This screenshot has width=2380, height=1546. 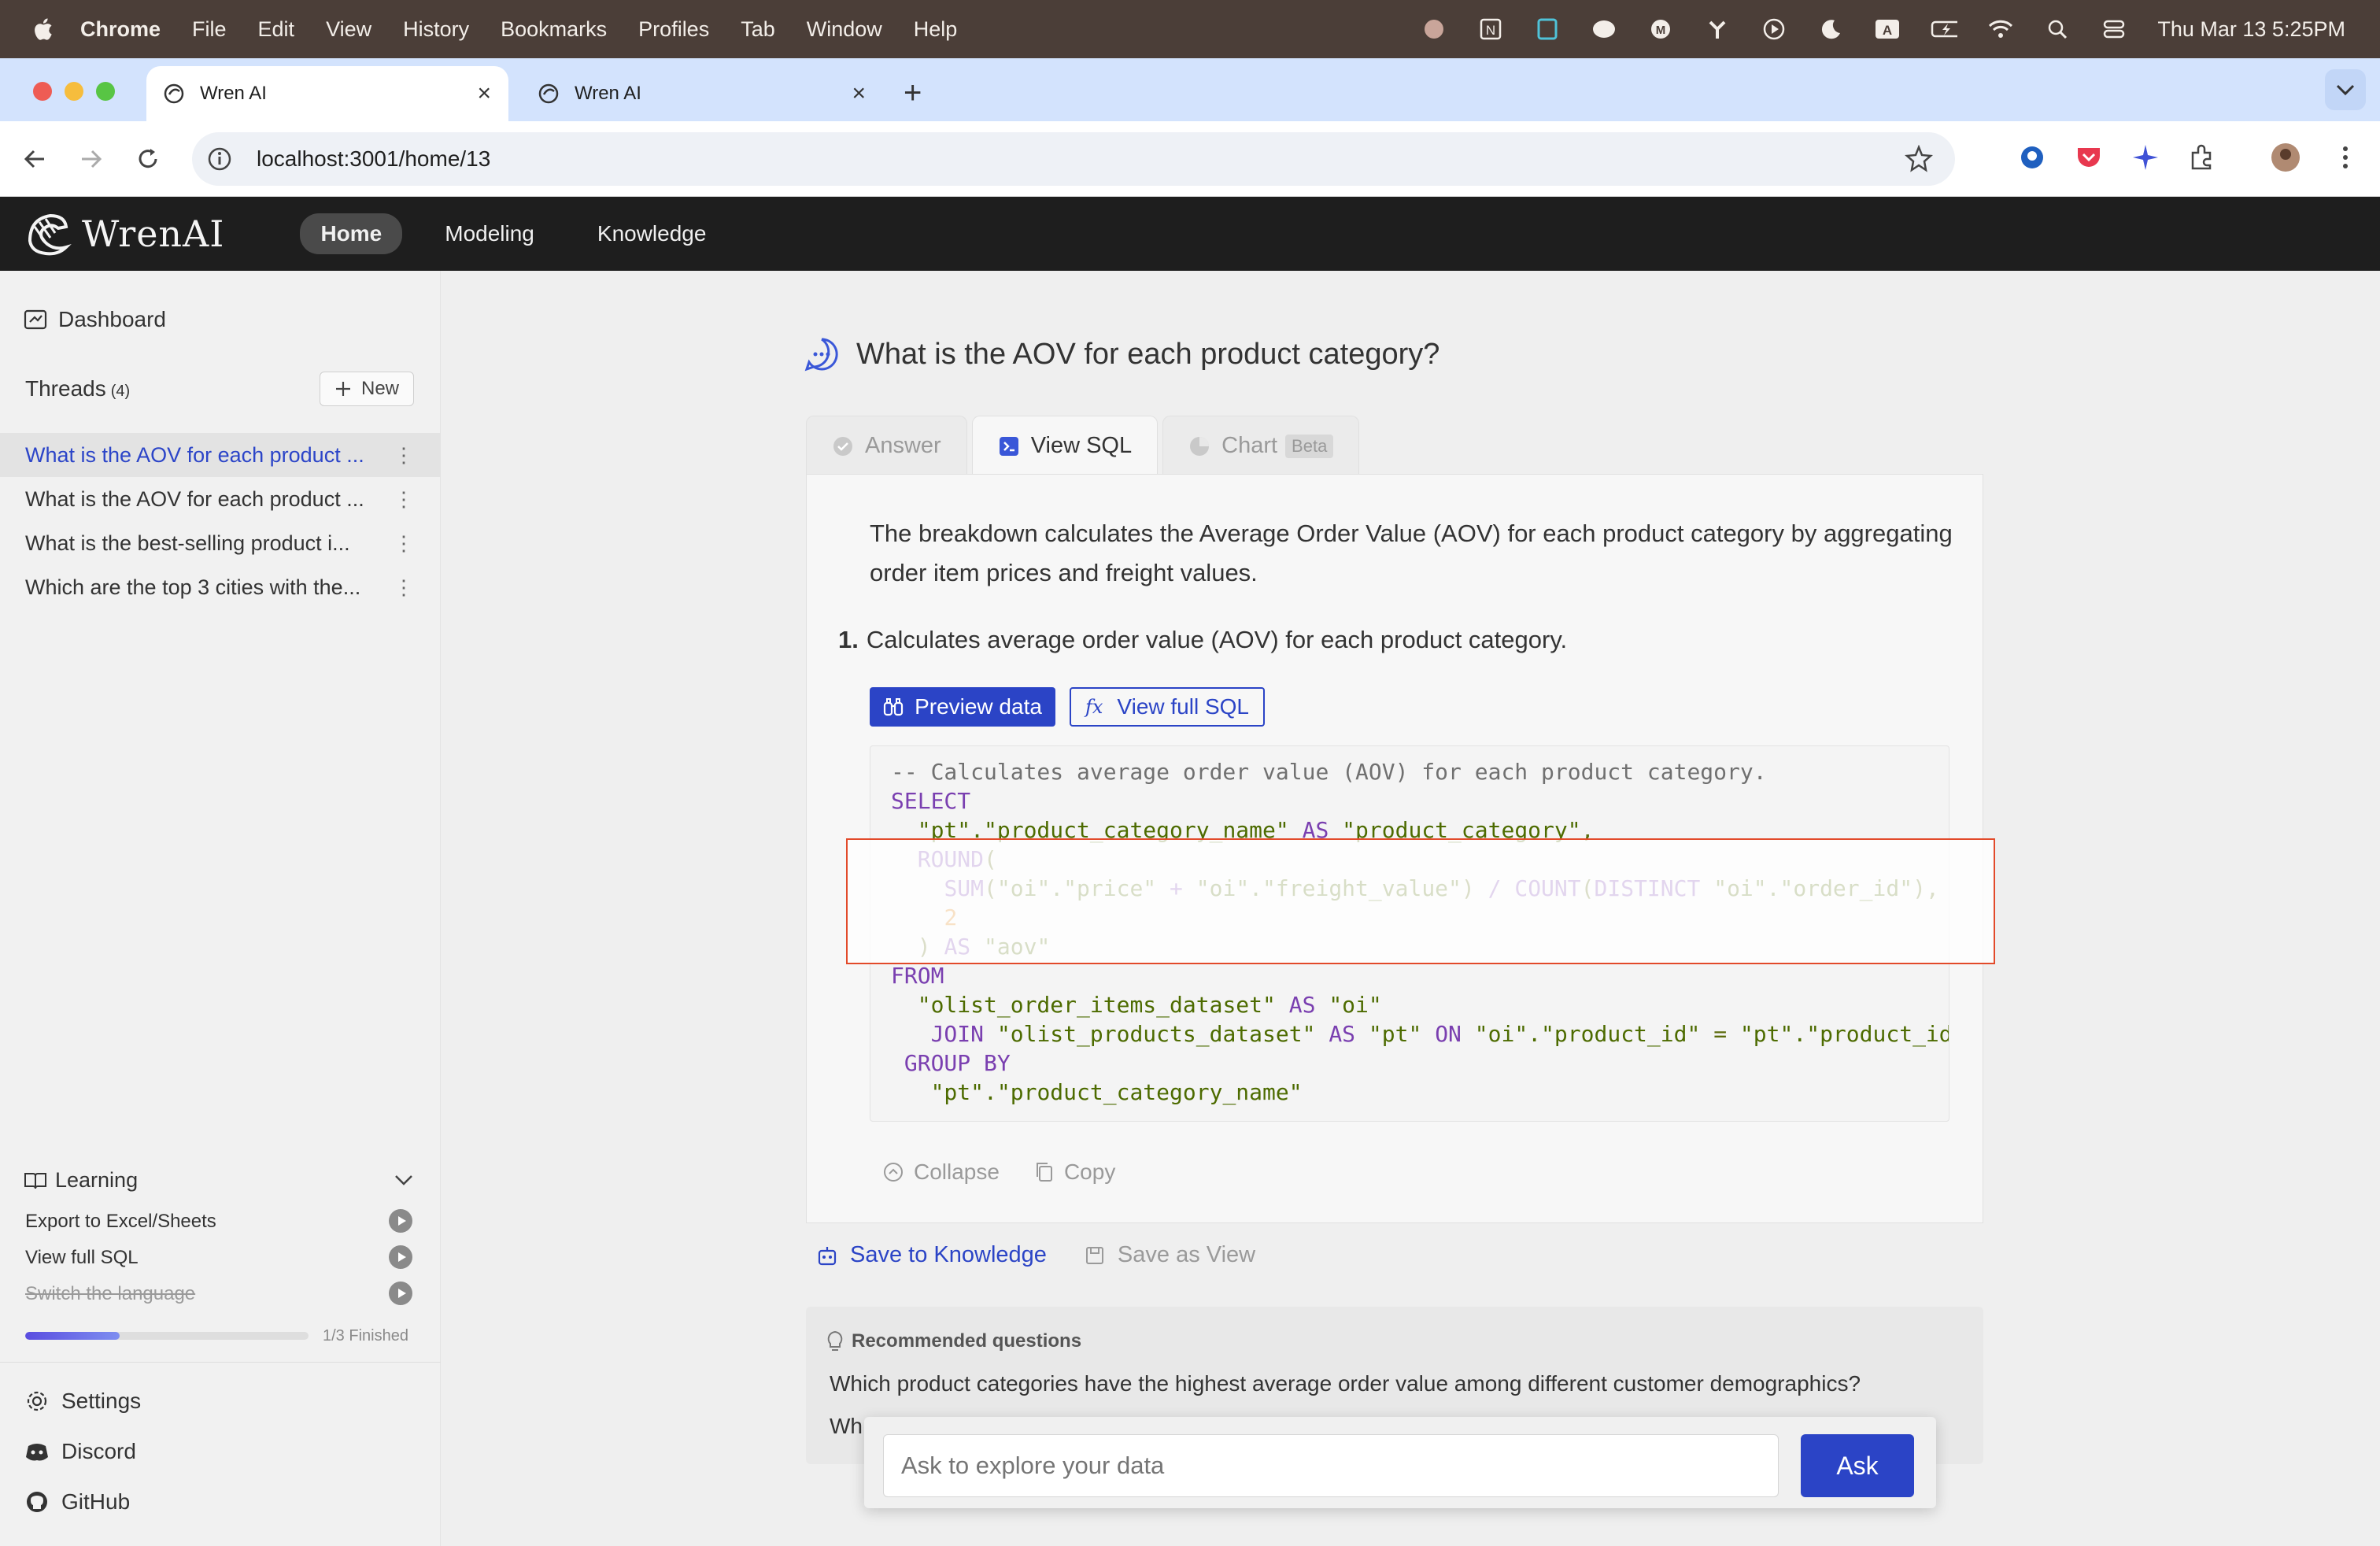 I want to click on wrenai-logo: WrenAI, so click(x=124, y=233).